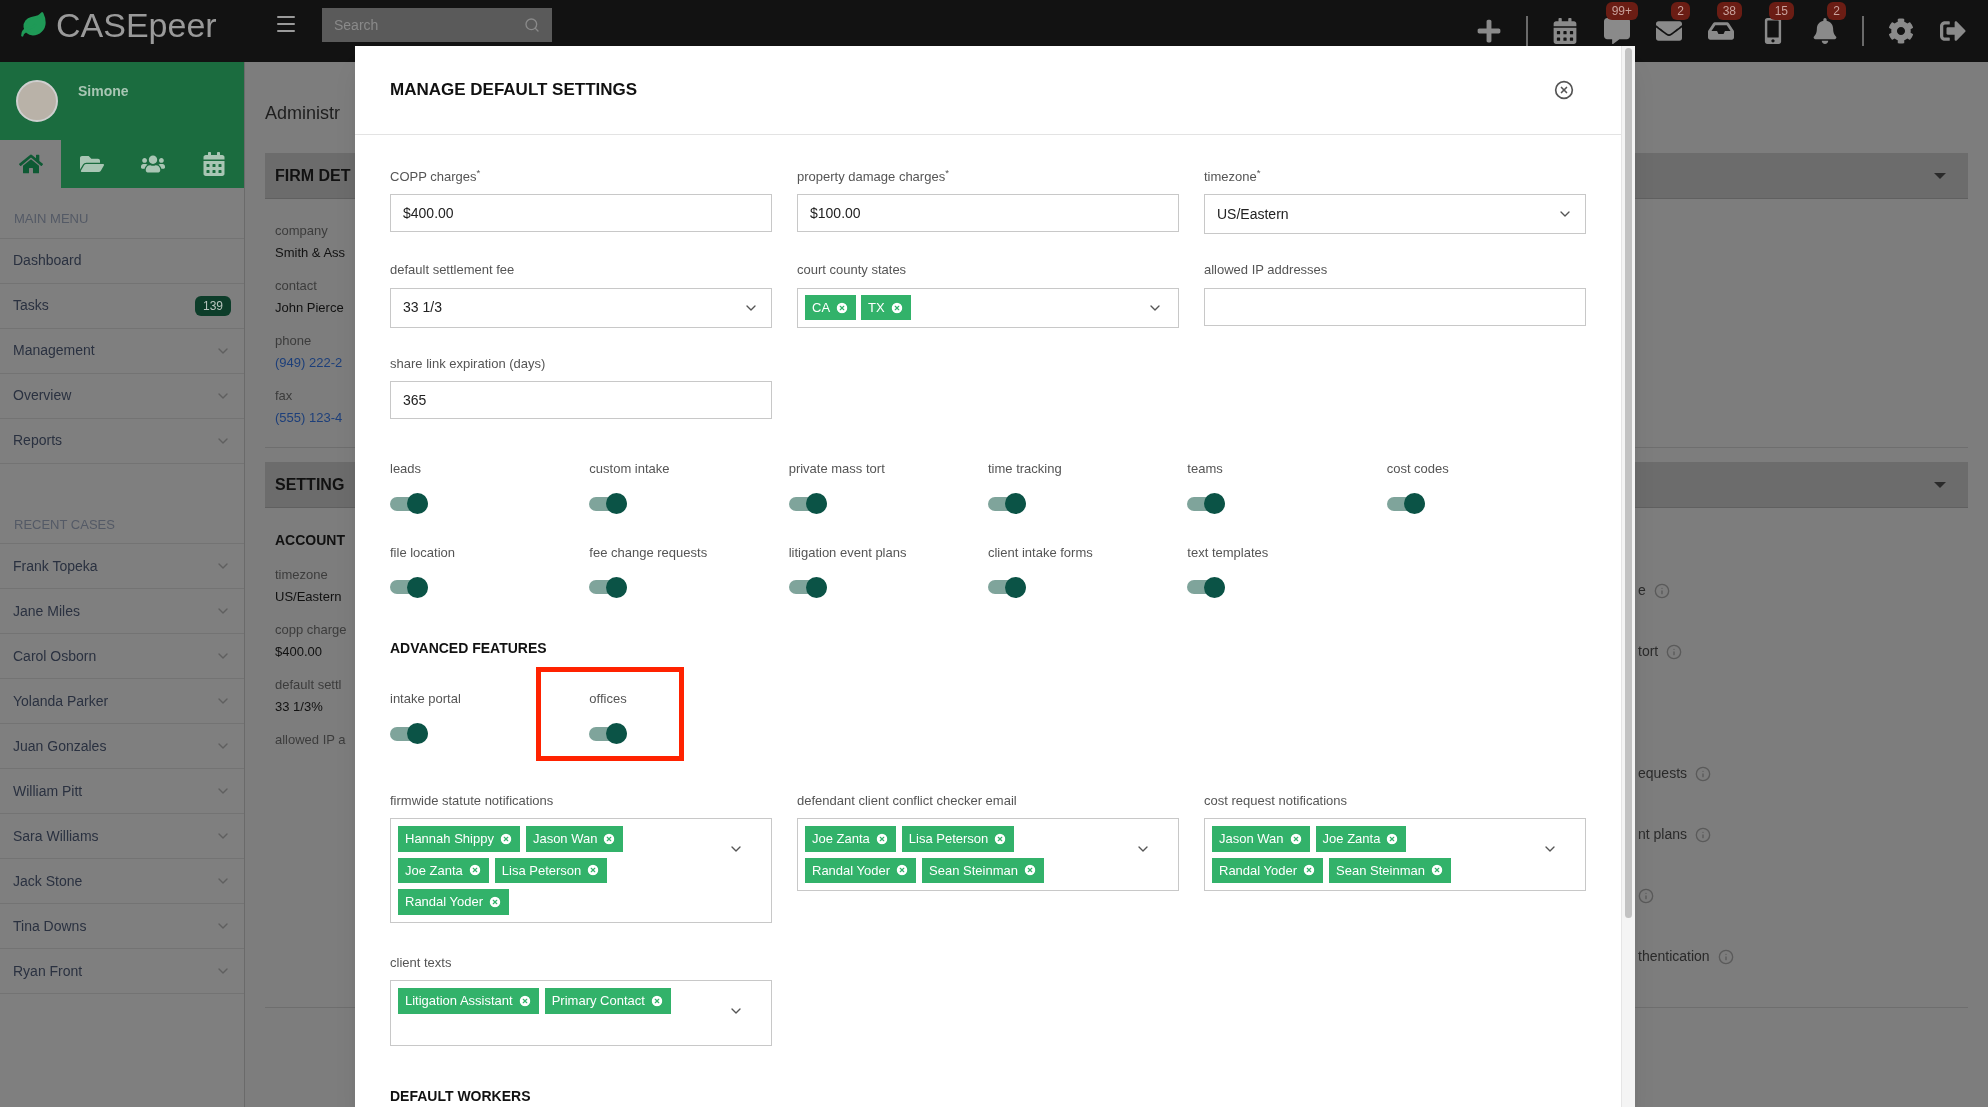 This screenshot has width=1988, height=1107. I want to click on menu-item: Juan Gonzales, so click(122, 746).